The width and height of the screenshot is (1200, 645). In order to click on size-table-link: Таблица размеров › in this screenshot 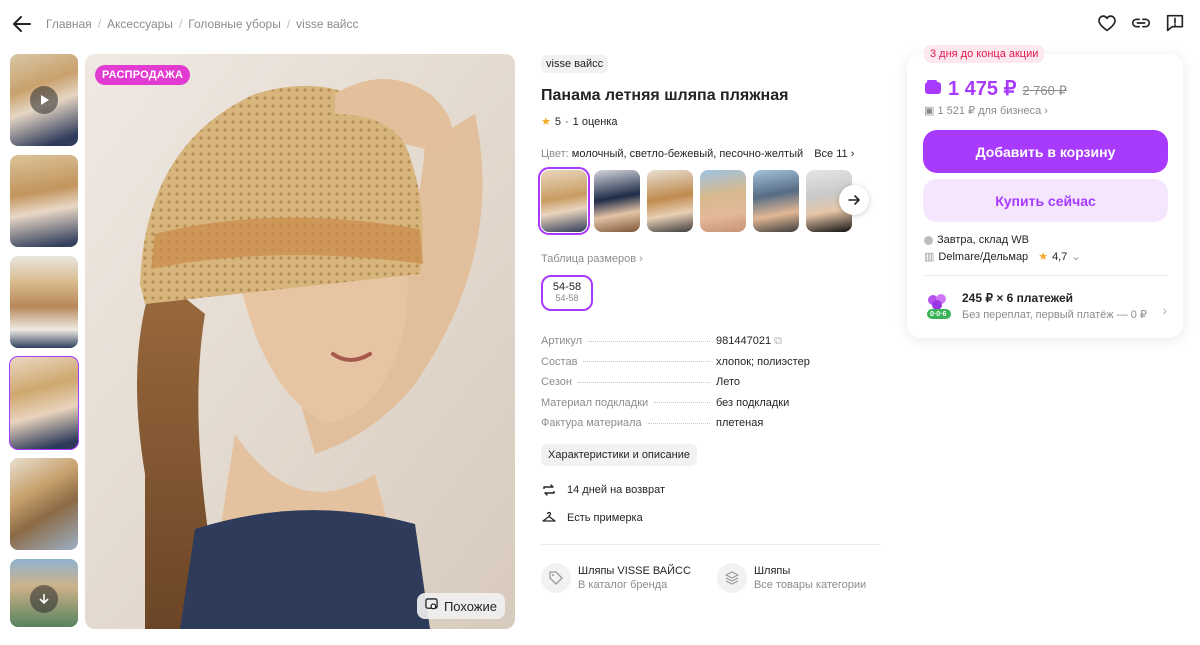, I will do `click(711, 259)`.